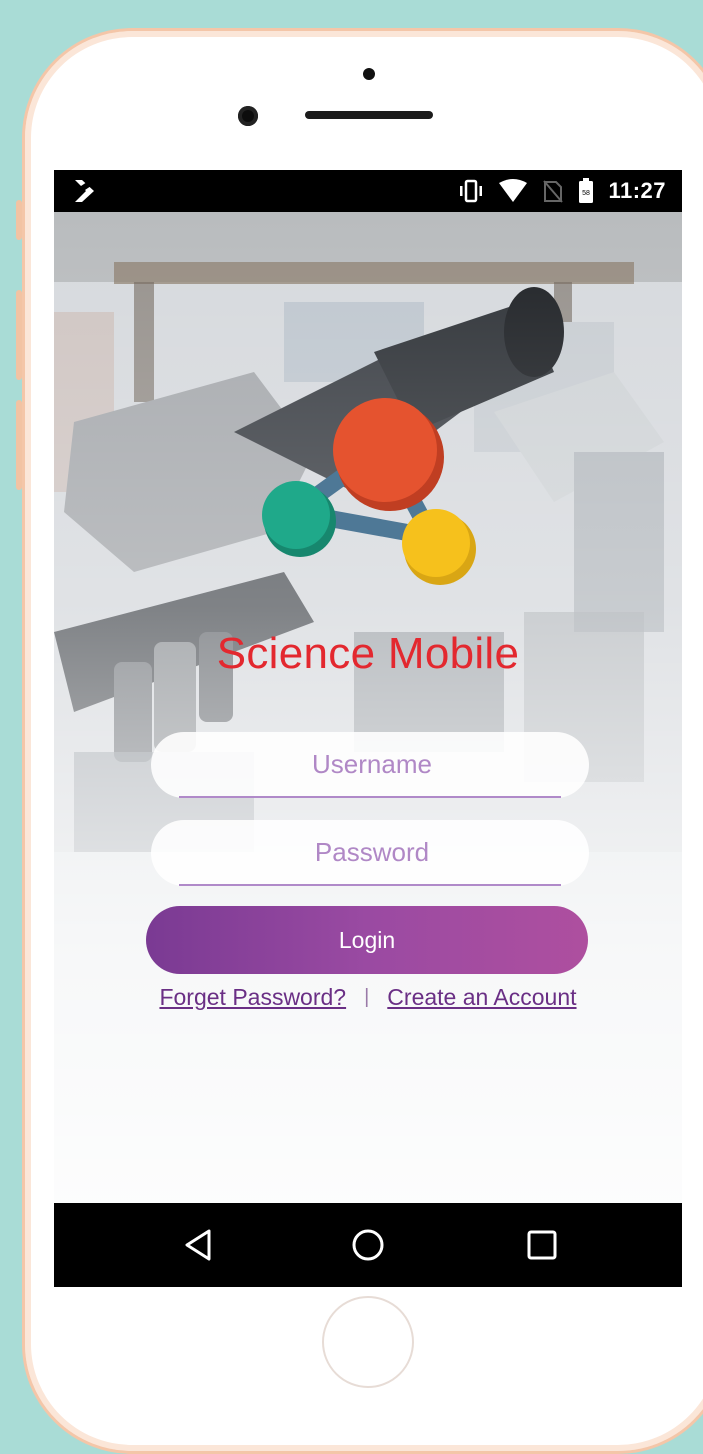  I want to click on phone-home-button, so click(368, 1342).